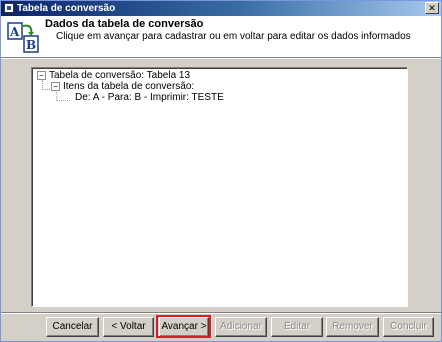 This screenshot has width=442, height=342. What do you see at coordinates (66, 8) in the screenshot?
I see `window-title: Tabela de conversão` at bounding box center [66, 8].